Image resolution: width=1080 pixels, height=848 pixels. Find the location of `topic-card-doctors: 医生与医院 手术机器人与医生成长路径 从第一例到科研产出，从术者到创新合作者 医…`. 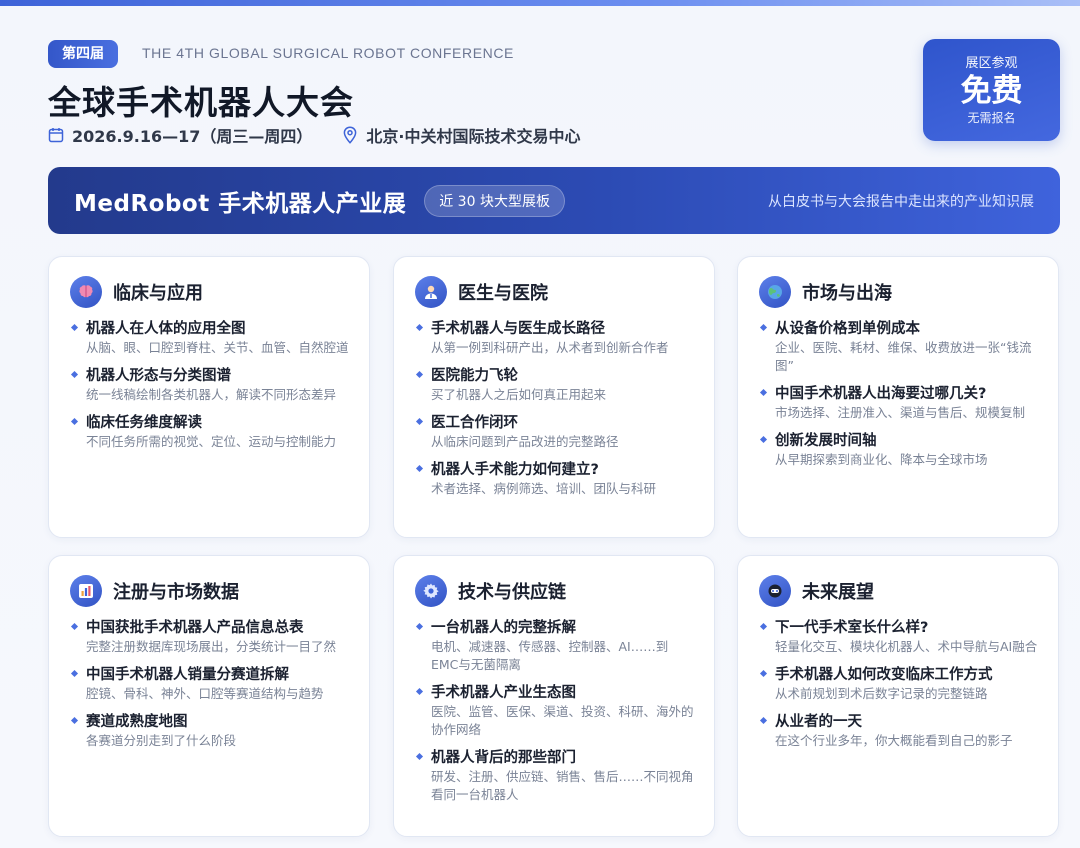

topic-card-doctors: 医生与医院 手术机器人与医生成长路径 从第一例到科研产出，从术者到创新合作者 医… is located at coordinates (554, 397).